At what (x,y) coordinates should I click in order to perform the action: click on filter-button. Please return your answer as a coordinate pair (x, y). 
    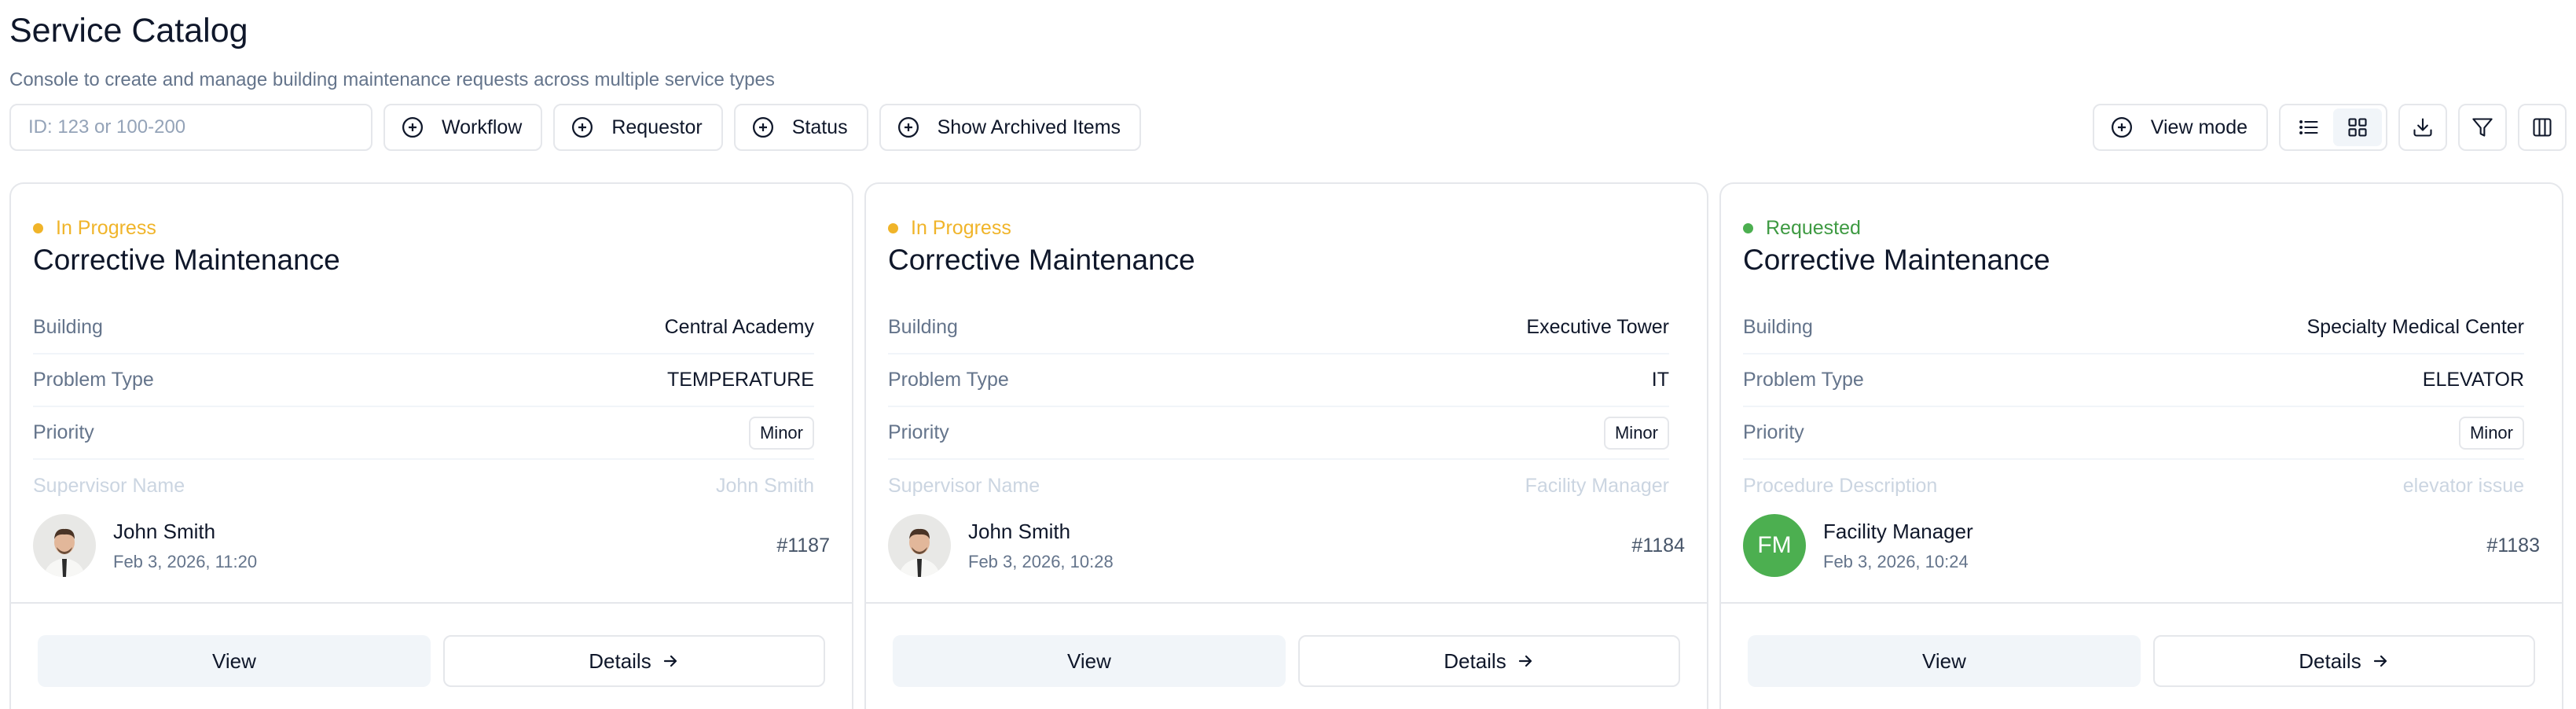
    Looking at the image, I should click on (2482, 128).